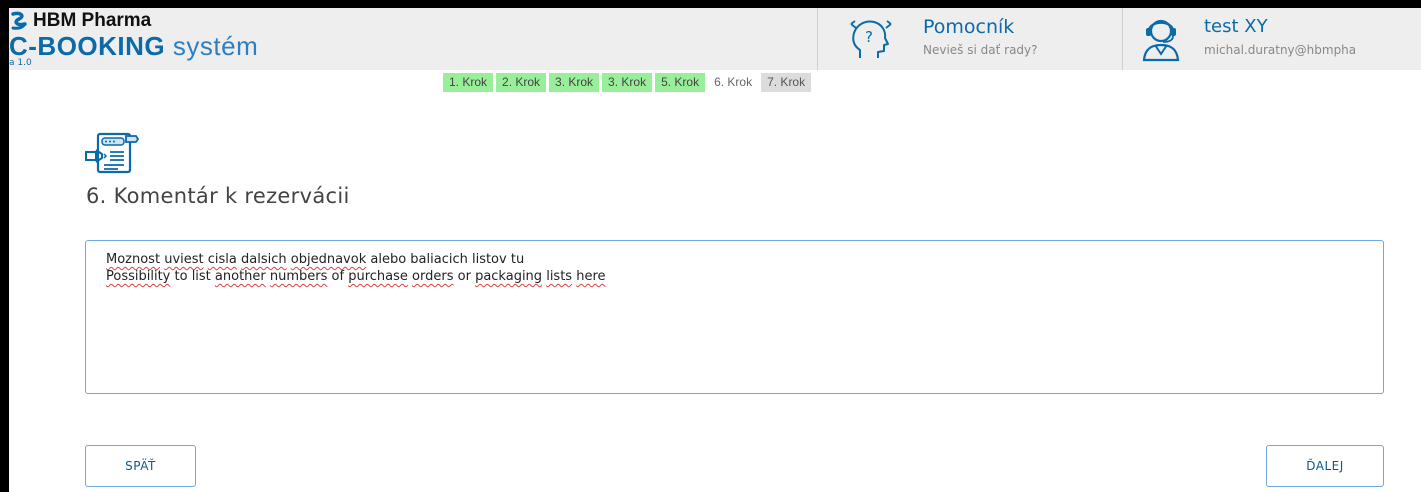 The image size is (1421, 492). I want to click on misspelled-word: here, so click(591, 276).